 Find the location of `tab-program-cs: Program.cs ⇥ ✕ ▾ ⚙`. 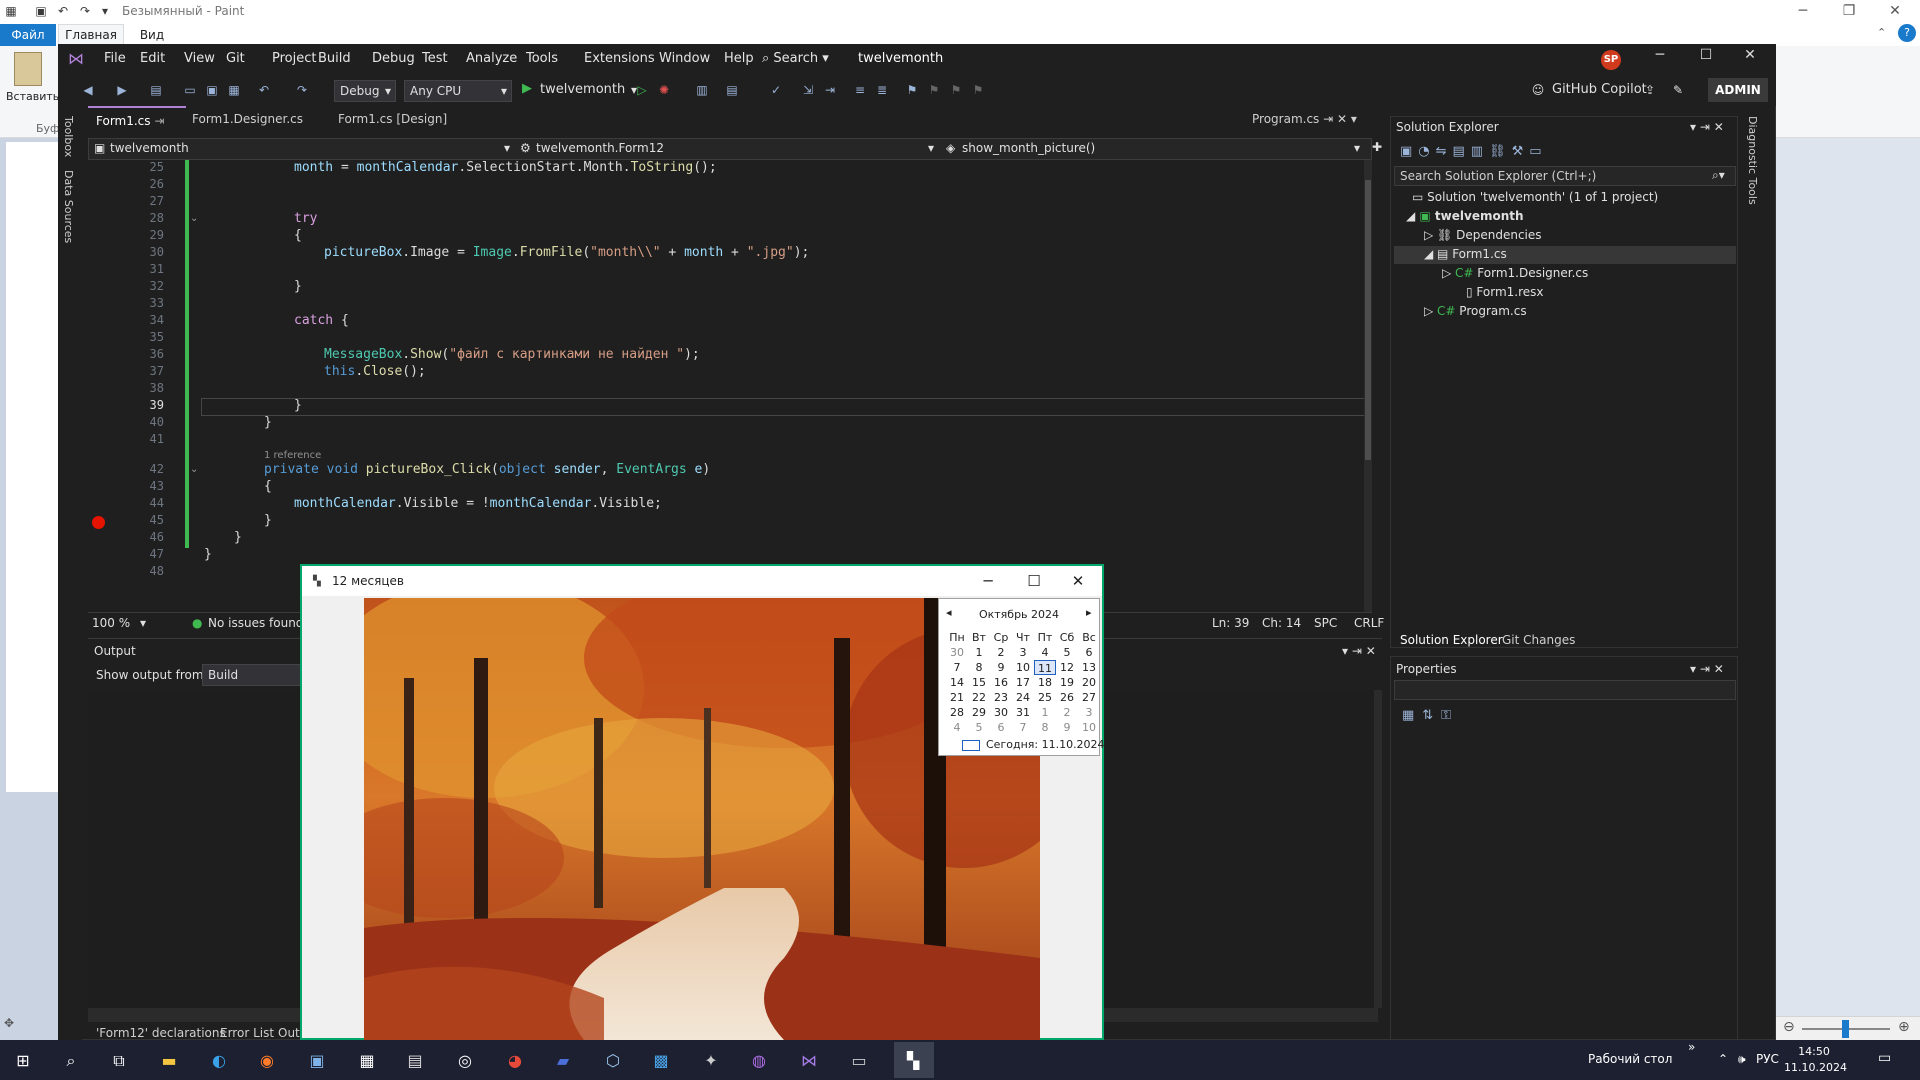

tab-program-cs: Program.cs ⇥ ✕ ▾ ⚙ is located at coordinates (1308, 129).